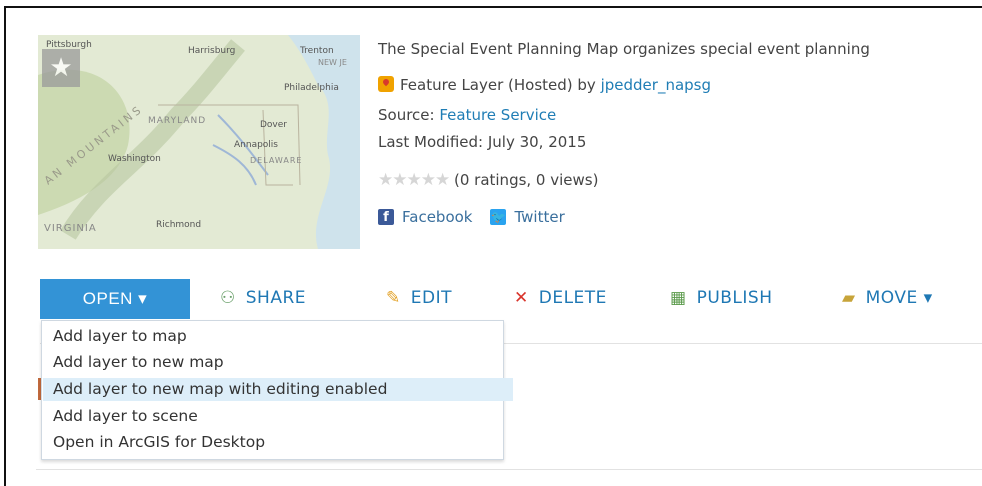  What do you see at coordinates (61, 68) in the screenshot?
I see `favorite-star-icon: ★` at bounding box center [61, 68].